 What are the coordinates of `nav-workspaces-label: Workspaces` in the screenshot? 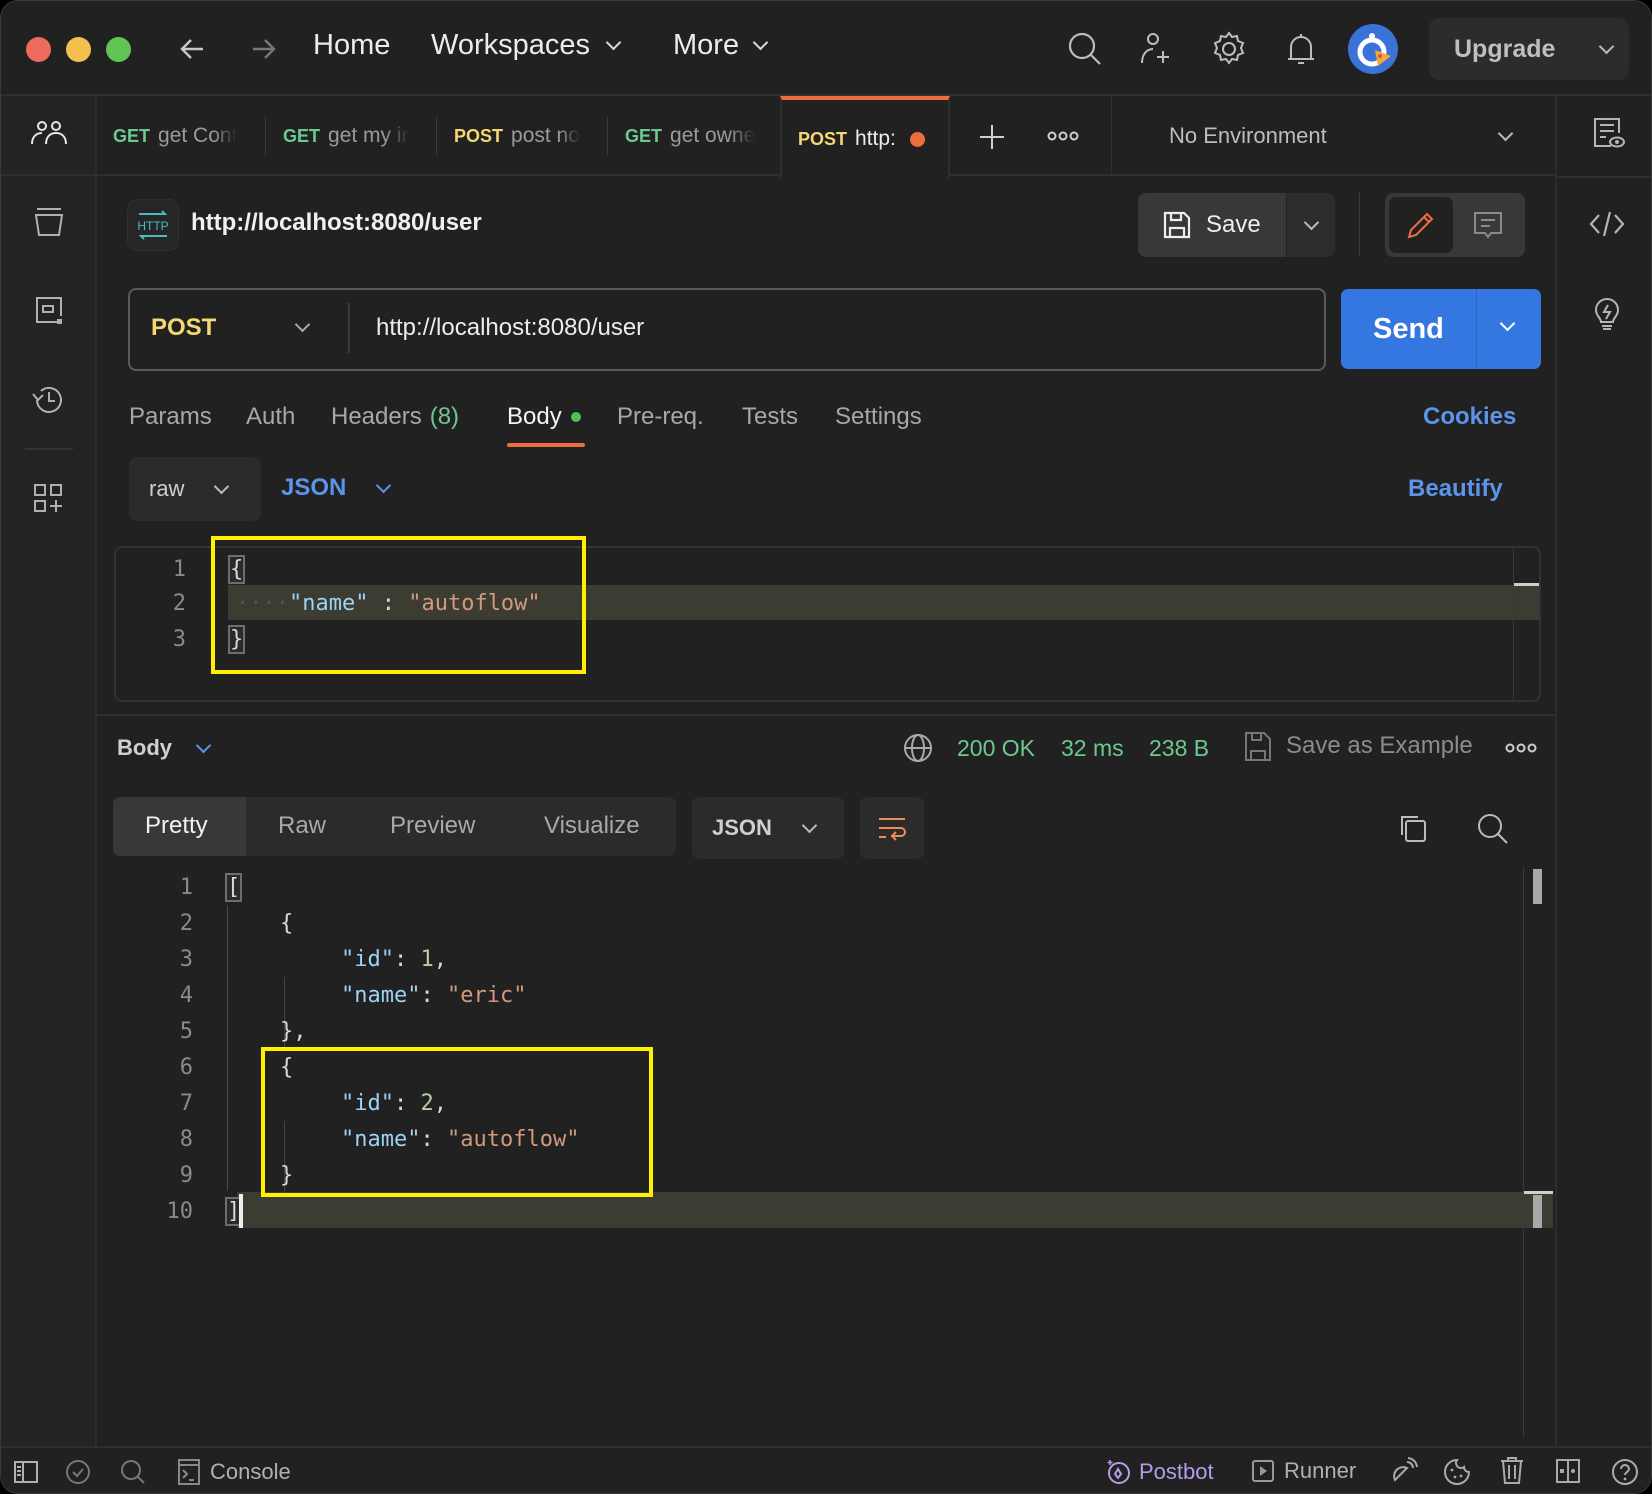 It's located at (511, 45).